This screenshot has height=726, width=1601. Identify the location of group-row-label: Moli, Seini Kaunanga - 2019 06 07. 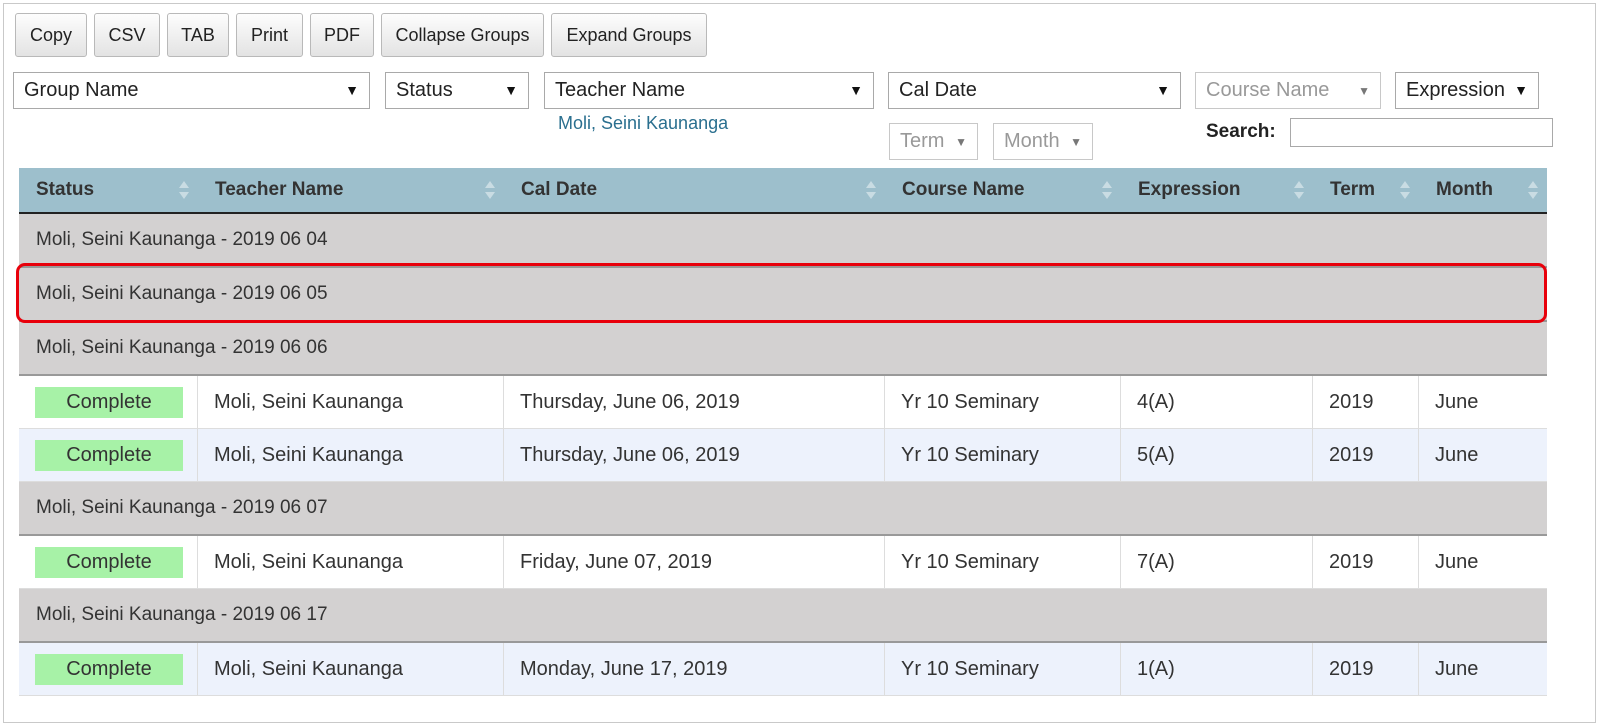
(182, 507).